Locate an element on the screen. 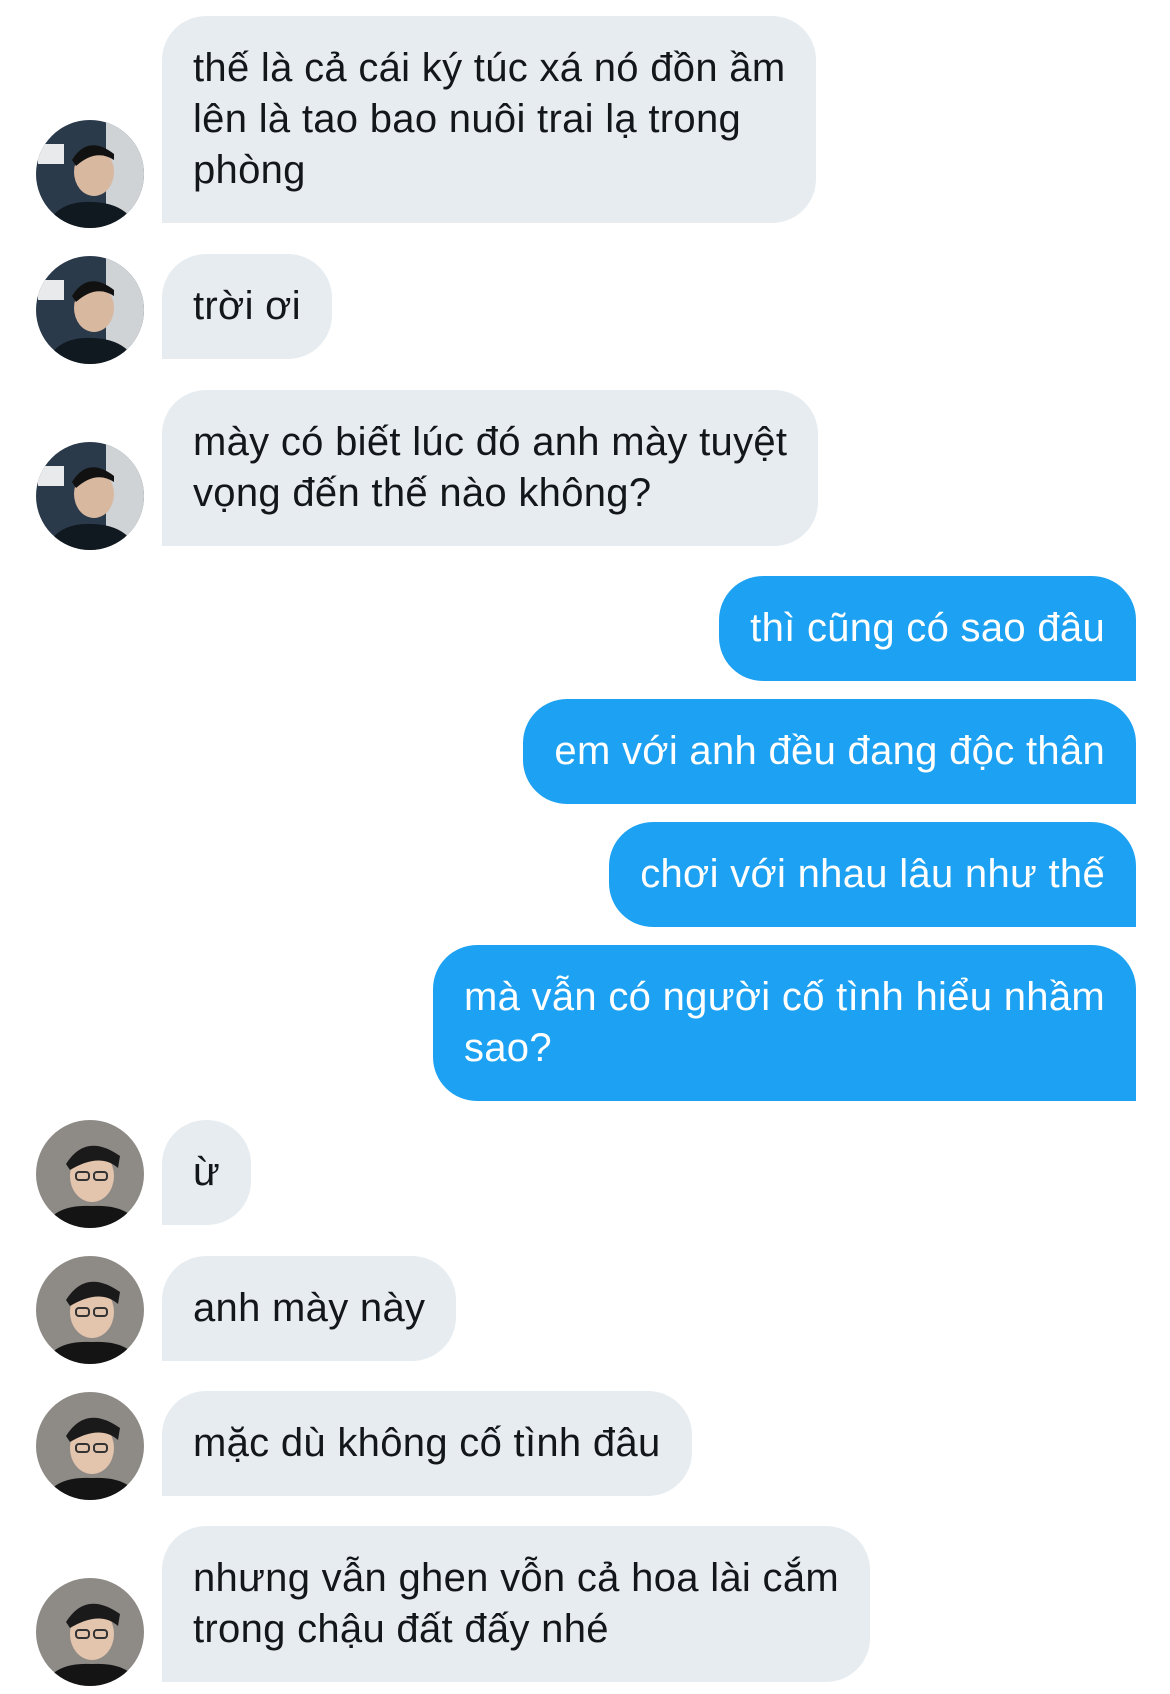 The height and width of the screenshot is (1694, 1170). message-bubble-incoming: anh mày này is located at coordinates (309, 1308).